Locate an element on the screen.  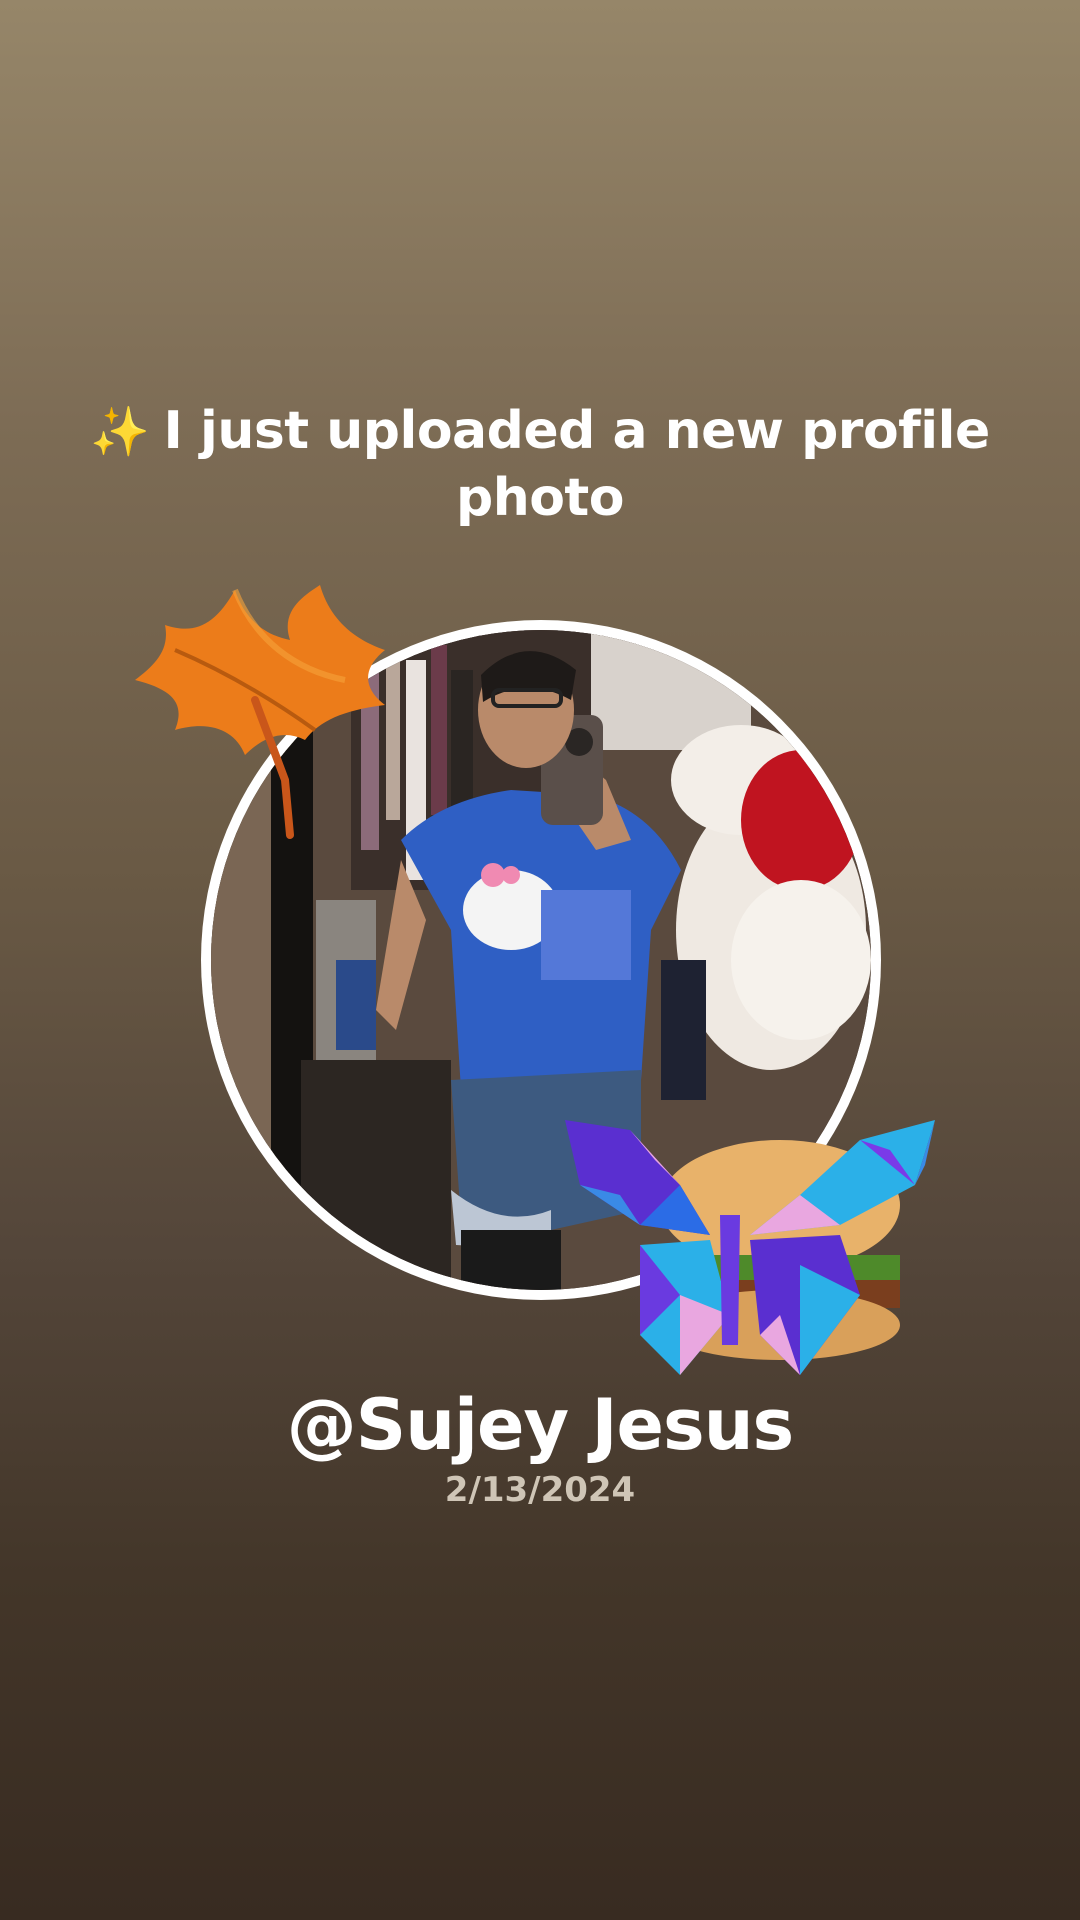
headline: ✨ I just uploaded a new profile photo is located at coordinates (540, 464).